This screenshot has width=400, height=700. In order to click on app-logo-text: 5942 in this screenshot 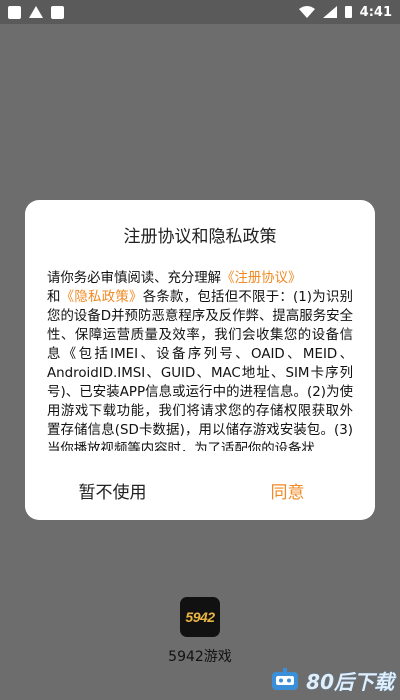, I will do `click(200, 617)`.